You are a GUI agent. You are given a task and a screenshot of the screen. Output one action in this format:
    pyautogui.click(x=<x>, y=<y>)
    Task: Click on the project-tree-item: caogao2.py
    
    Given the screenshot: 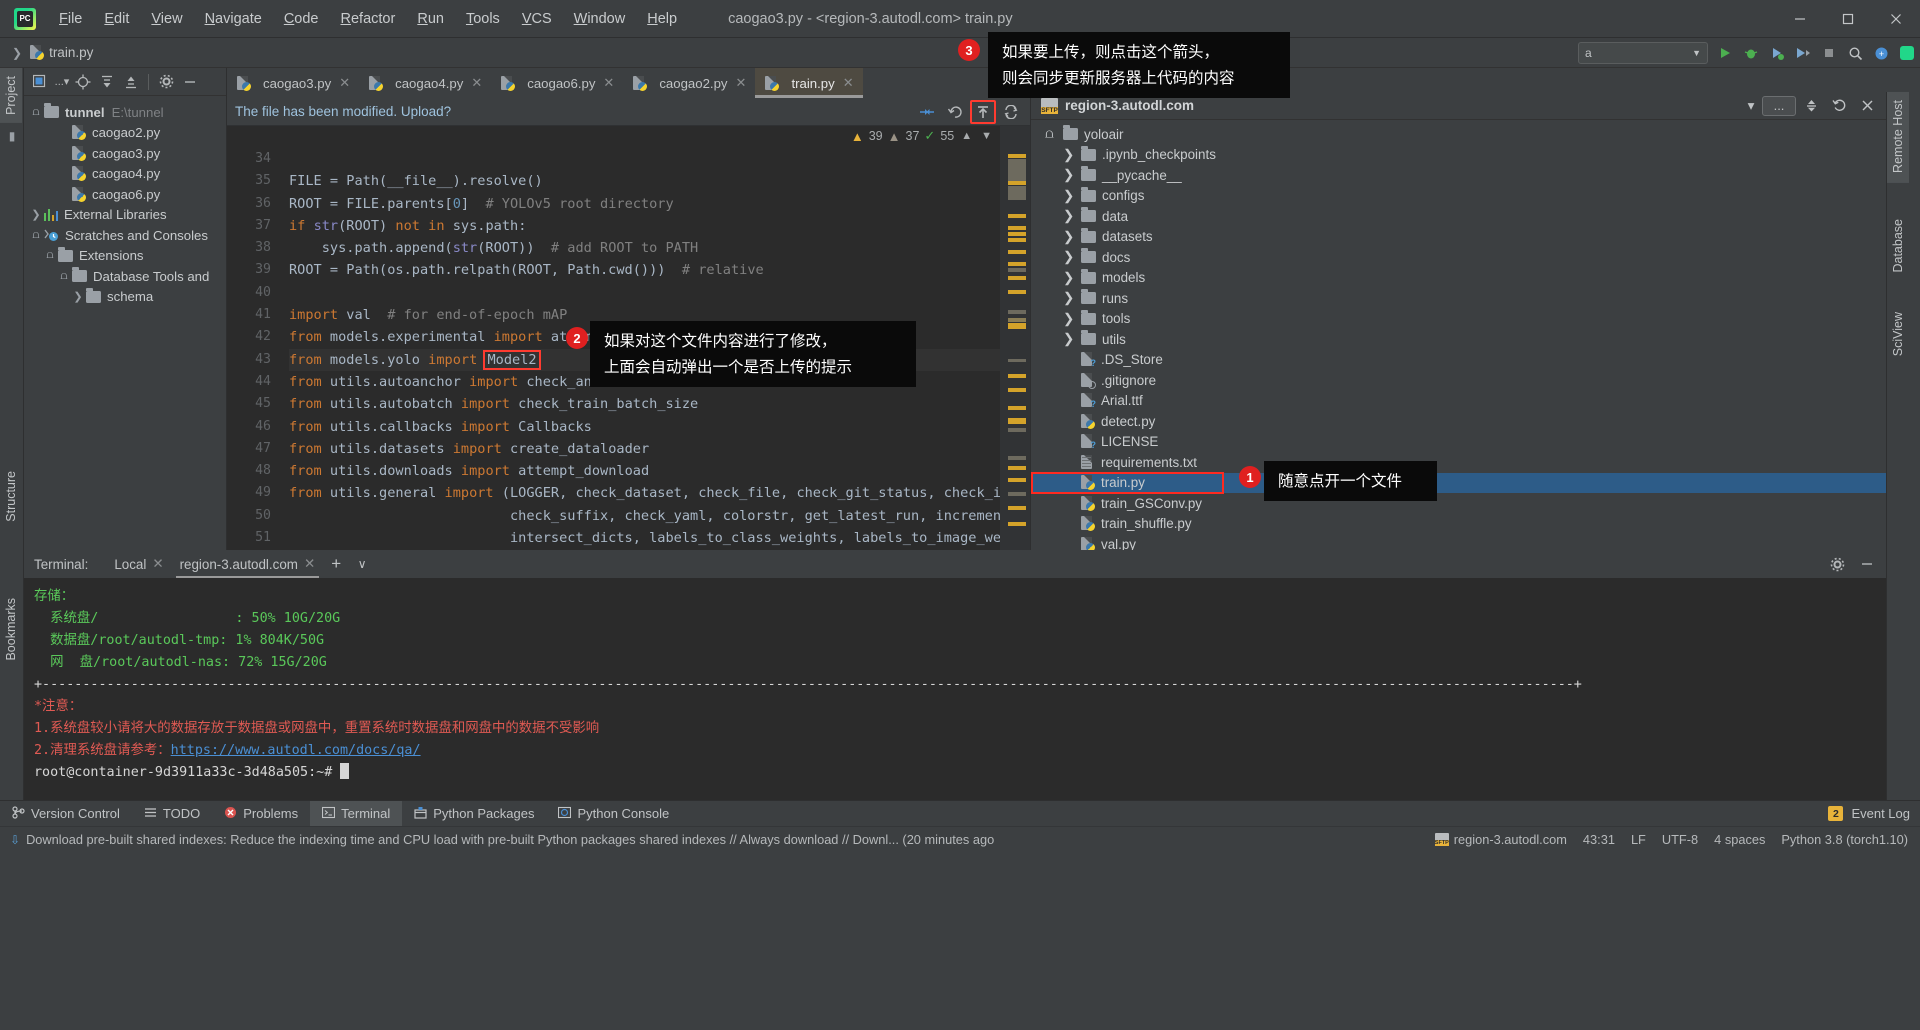 What is the action you would take?
    pyautogui.click(x=125, y=133)
    